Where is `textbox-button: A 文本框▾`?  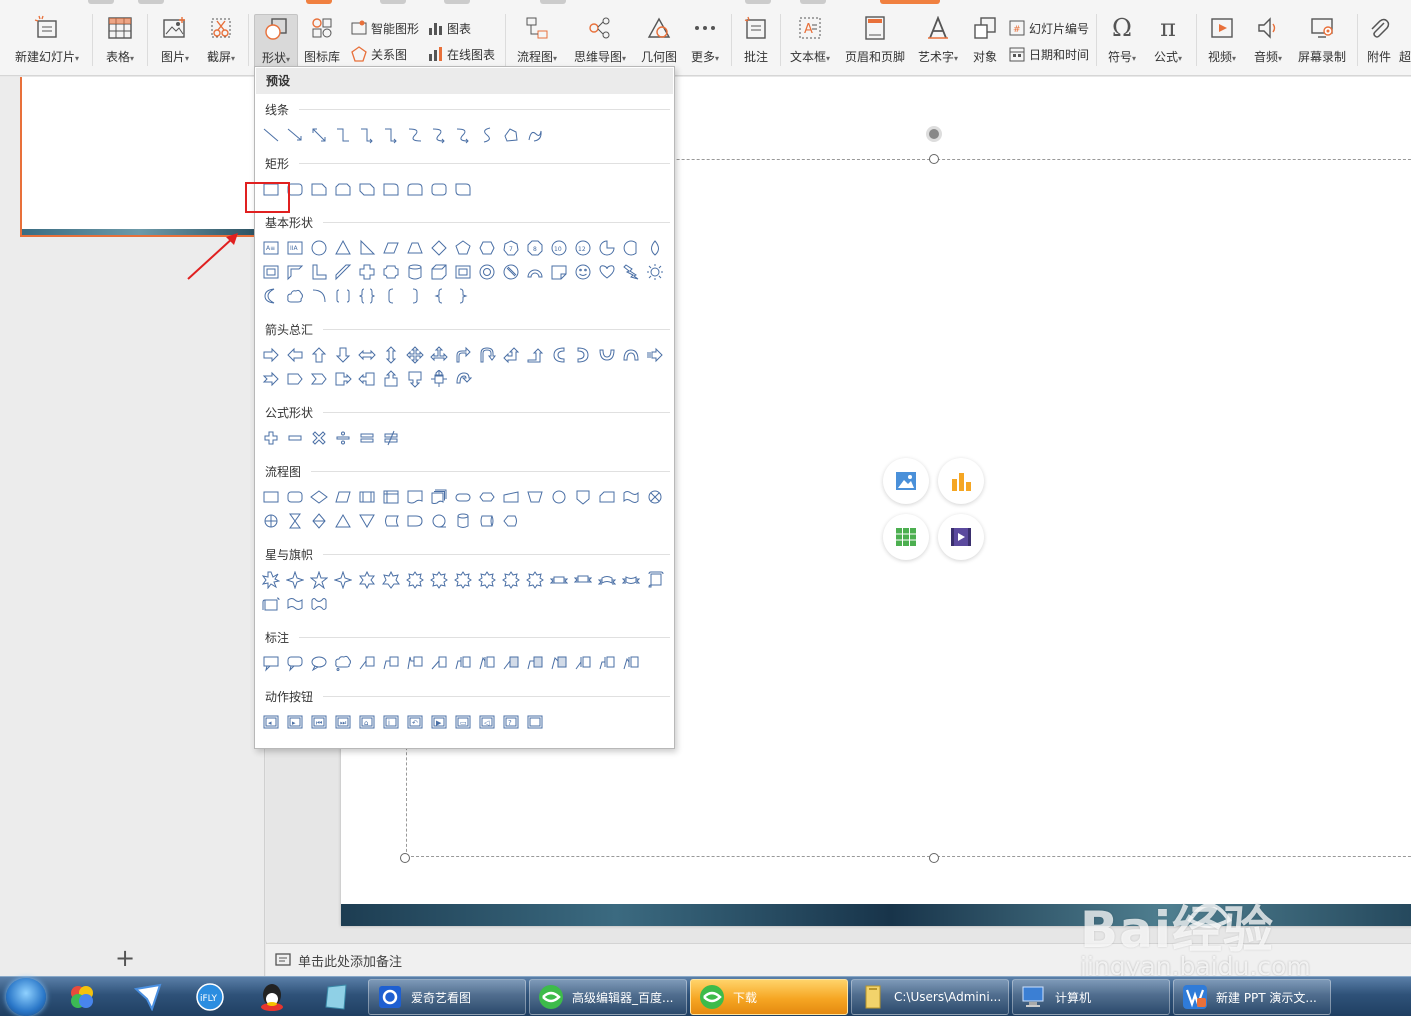 textbox-button: A 文本框▾ is located at coordinates (810, 42).